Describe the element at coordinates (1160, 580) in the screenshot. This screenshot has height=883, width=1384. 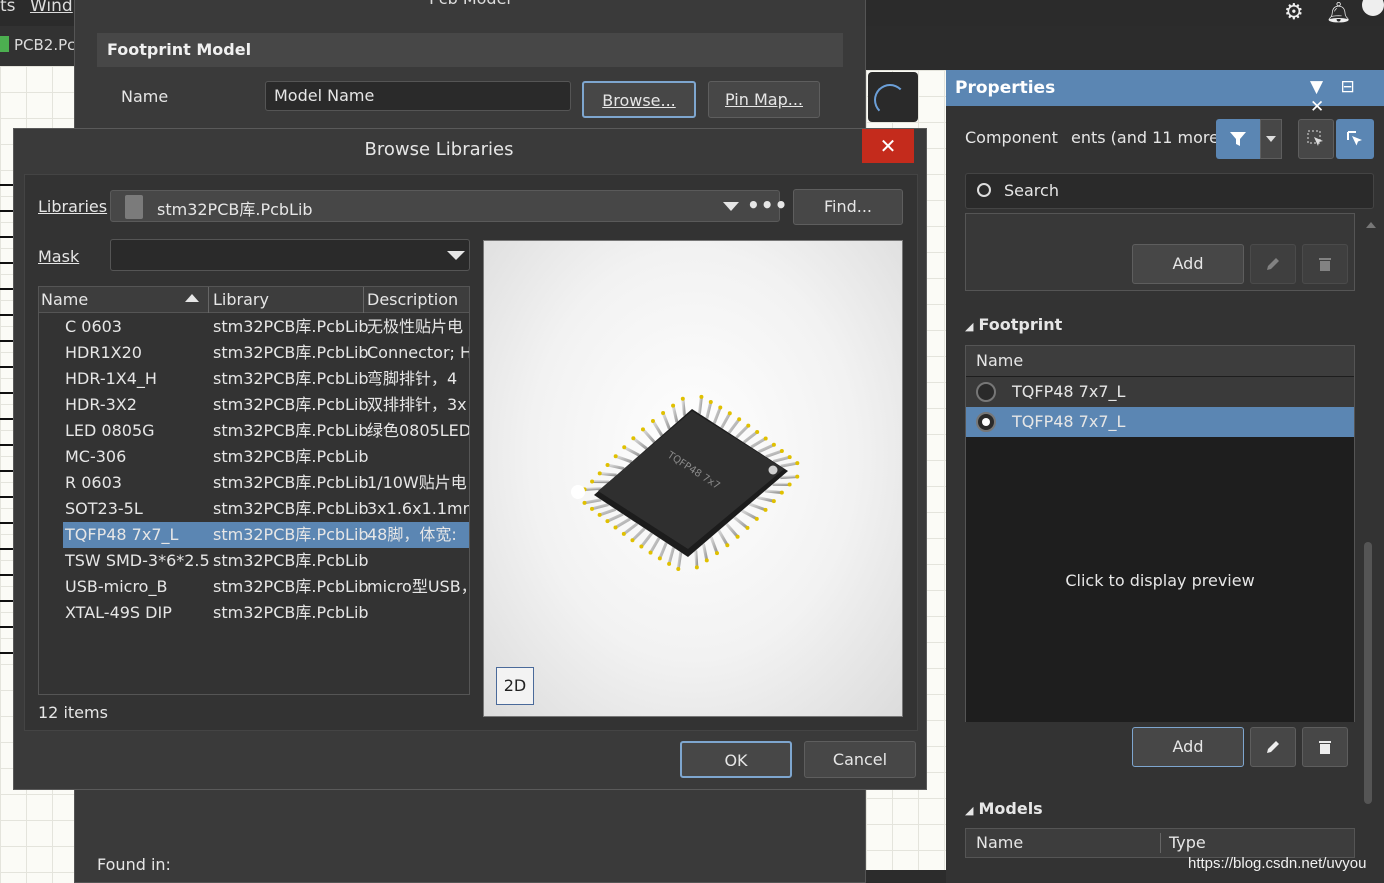
I see `preview-placeholder: Click to display preview` at that location.